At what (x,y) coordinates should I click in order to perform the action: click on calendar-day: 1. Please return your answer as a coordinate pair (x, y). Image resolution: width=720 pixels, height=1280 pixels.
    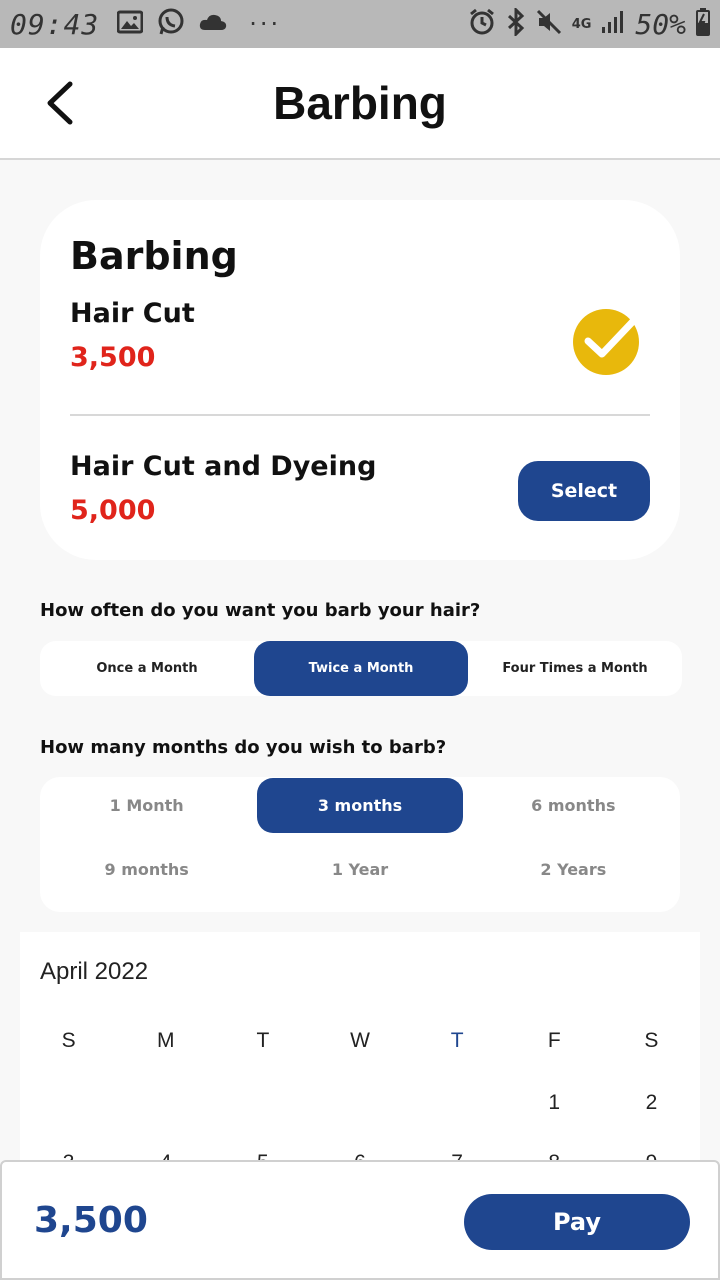
    Looking at the image, I should click on (554, 1103).